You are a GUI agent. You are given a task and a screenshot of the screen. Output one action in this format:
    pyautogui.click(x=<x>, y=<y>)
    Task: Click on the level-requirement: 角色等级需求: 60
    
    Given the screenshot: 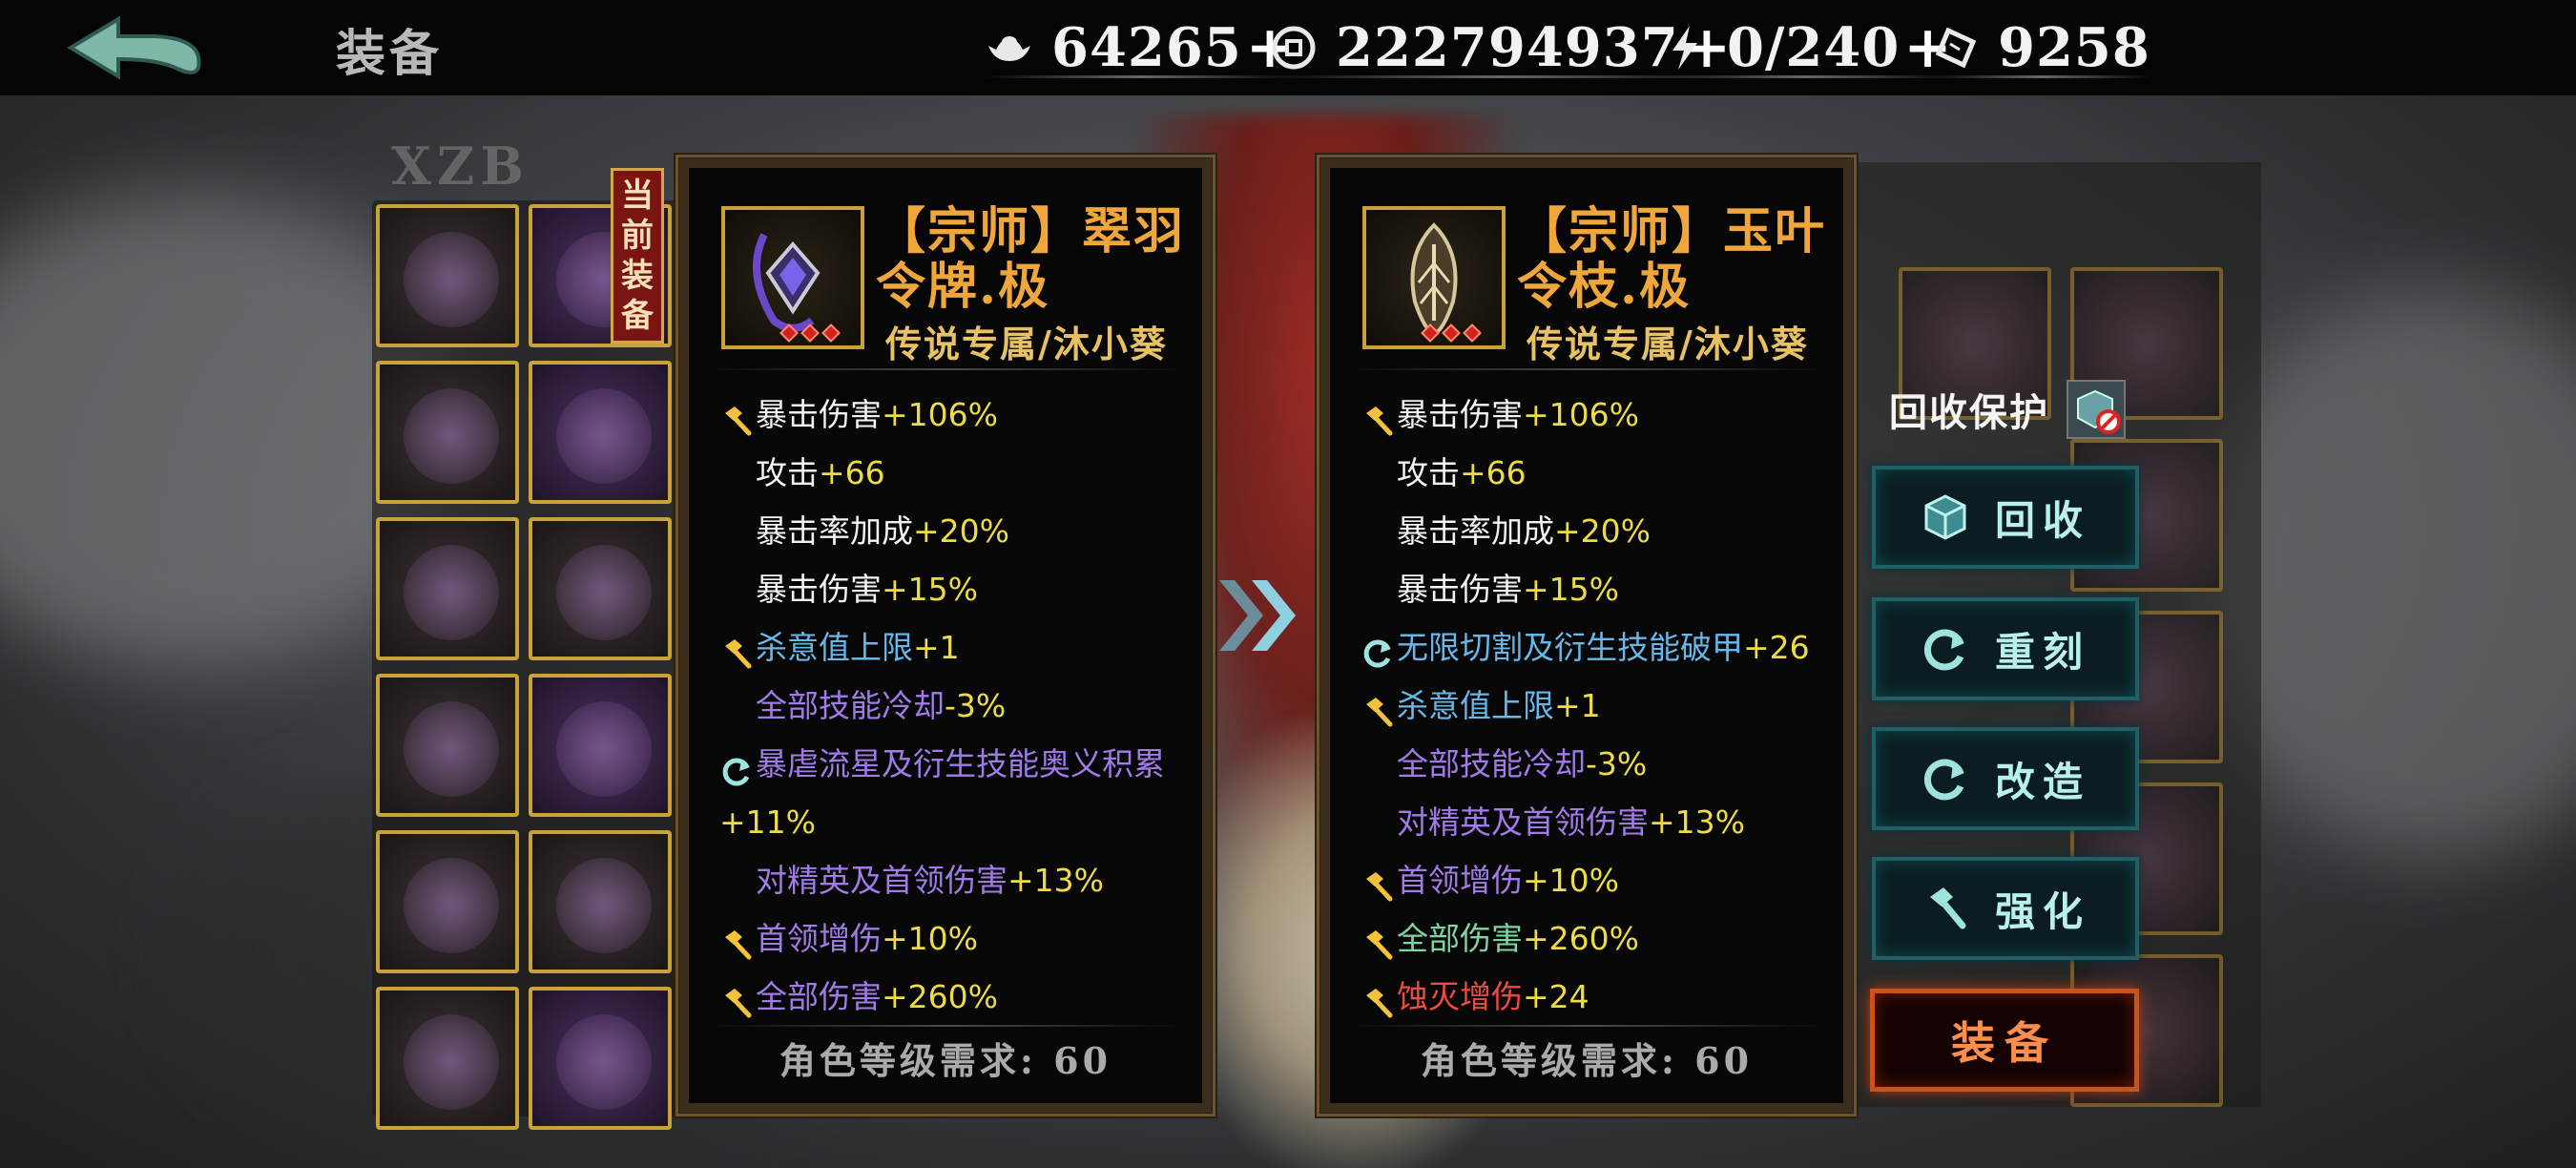 What is the action you would take?
    pyautogui.click(x=1587, y=1060)
    